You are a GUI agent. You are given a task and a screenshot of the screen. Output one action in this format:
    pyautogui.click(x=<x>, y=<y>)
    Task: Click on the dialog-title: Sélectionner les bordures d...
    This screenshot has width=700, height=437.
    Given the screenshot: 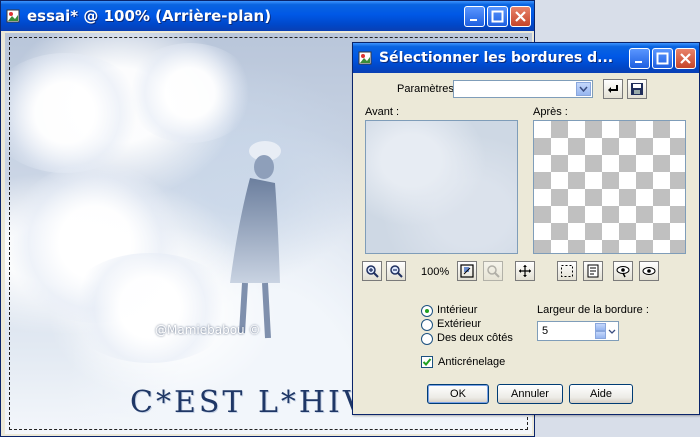 What is the action you would take?
    pyautogui.click(x=496, y=58)
    